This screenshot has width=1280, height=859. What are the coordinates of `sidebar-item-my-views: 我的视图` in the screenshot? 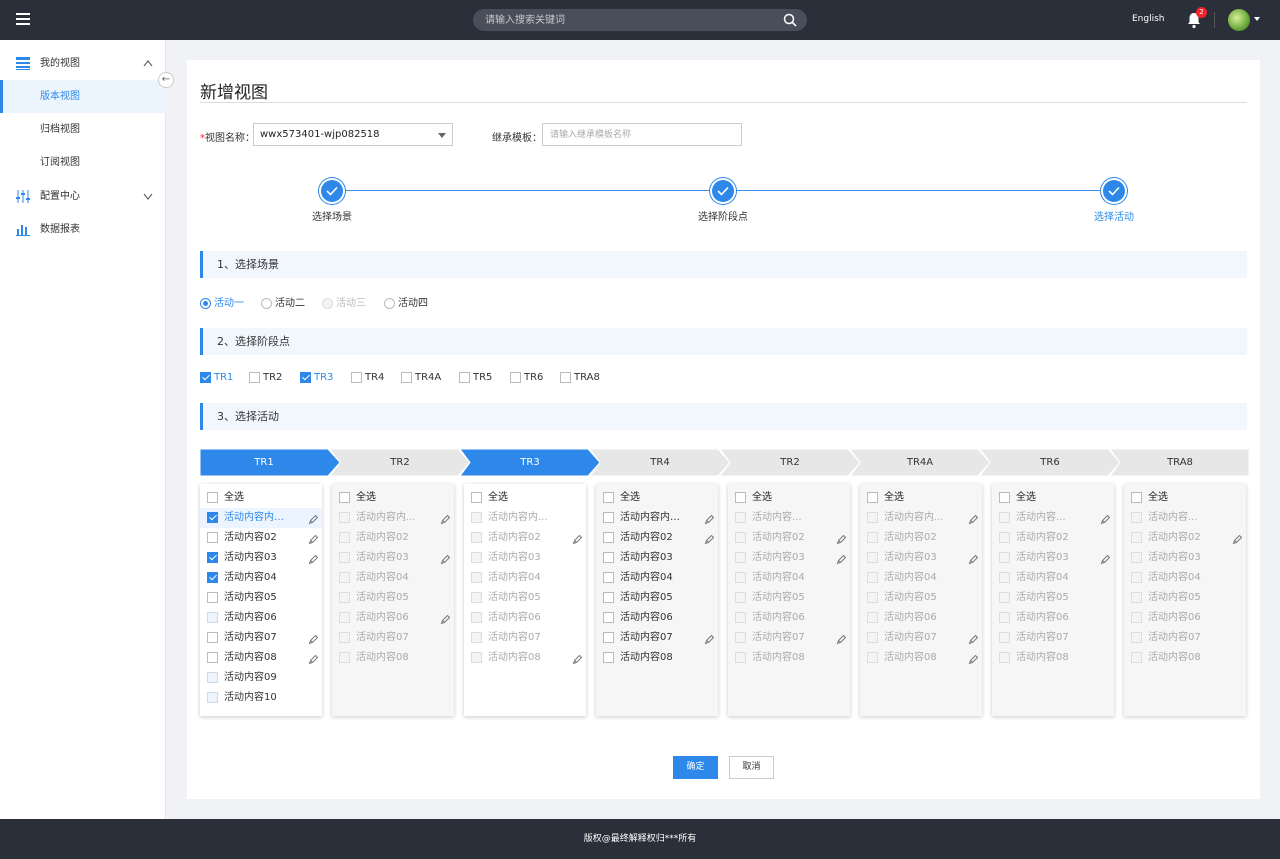 It's located at (83, 63).